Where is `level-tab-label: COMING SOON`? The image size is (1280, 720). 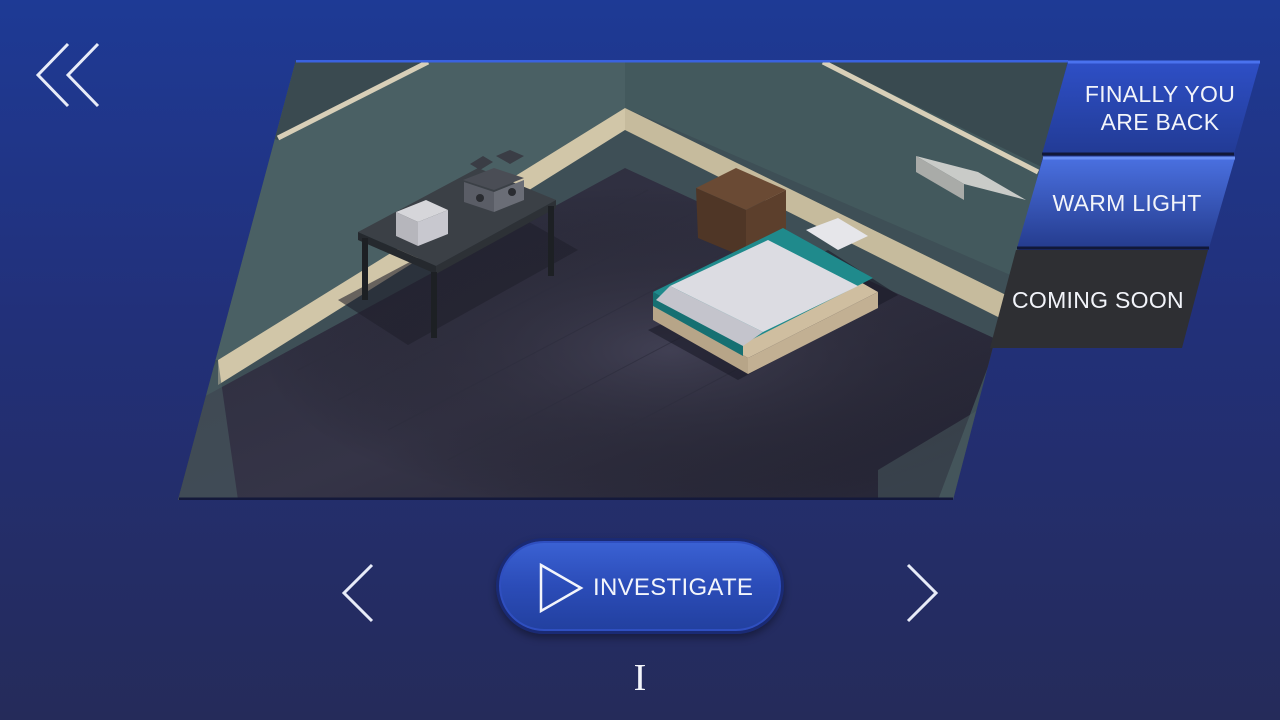 level-tab-label: COMING SOON is located at coordinates (1098, 300).